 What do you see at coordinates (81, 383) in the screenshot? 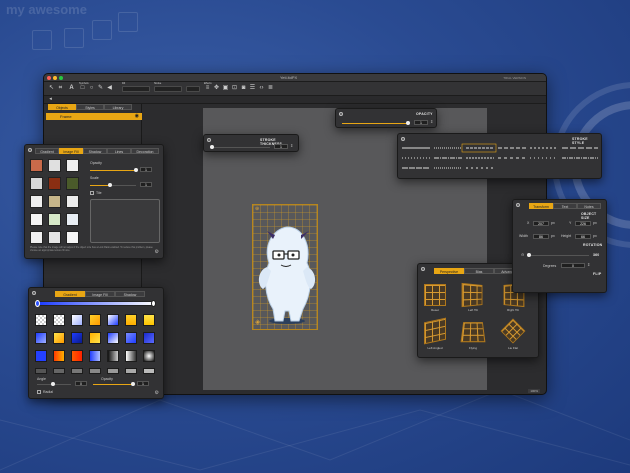
I see `angle-value: 0` at bounding box center [81, 383].